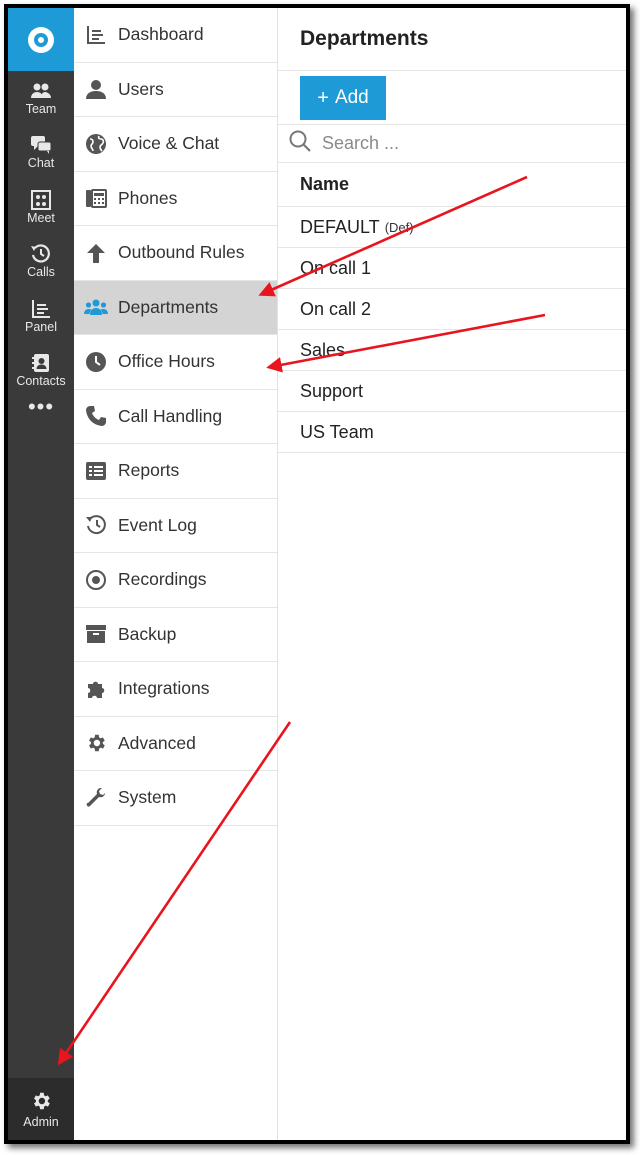 This screenshot has width=640, height=1155. I want to click on add-button-label: Add, so click(351, 97).